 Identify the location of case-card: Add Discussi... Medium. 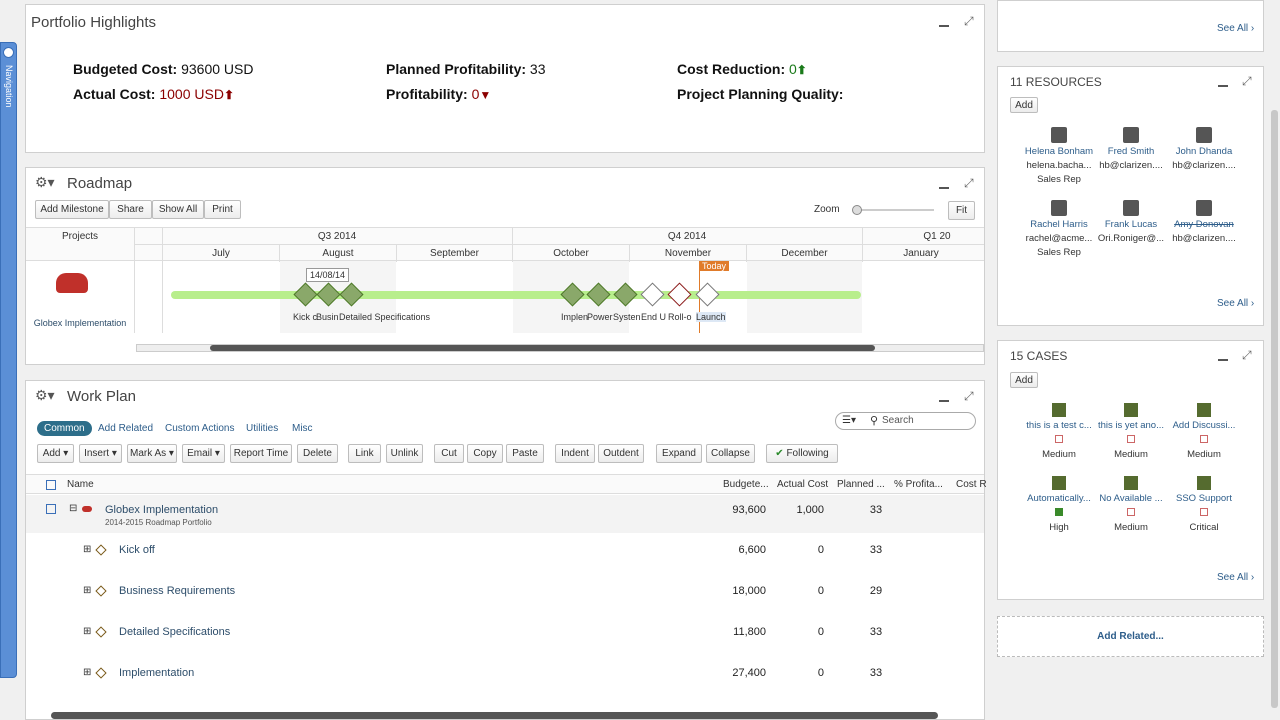
(1204, 431).